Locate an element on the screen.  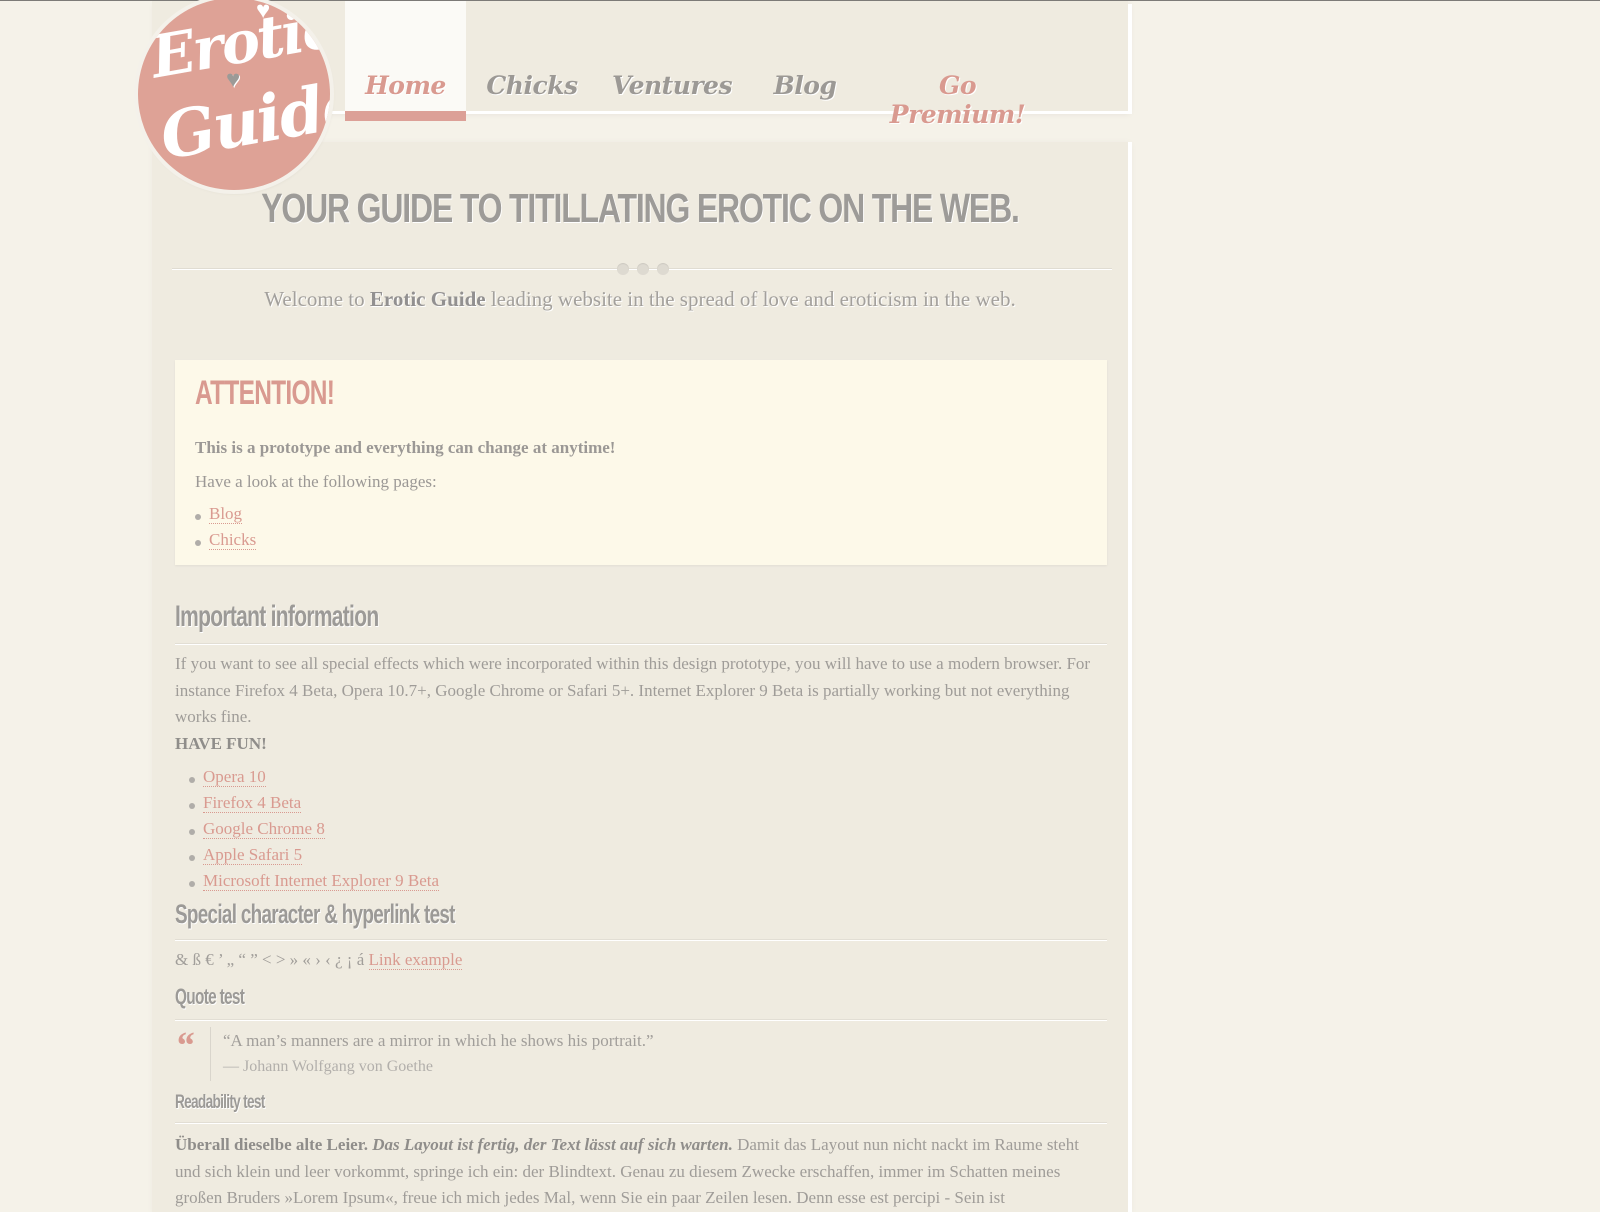
site-logo: ♥ Erotic ♥ Guide is located at coordinates (234, 95).